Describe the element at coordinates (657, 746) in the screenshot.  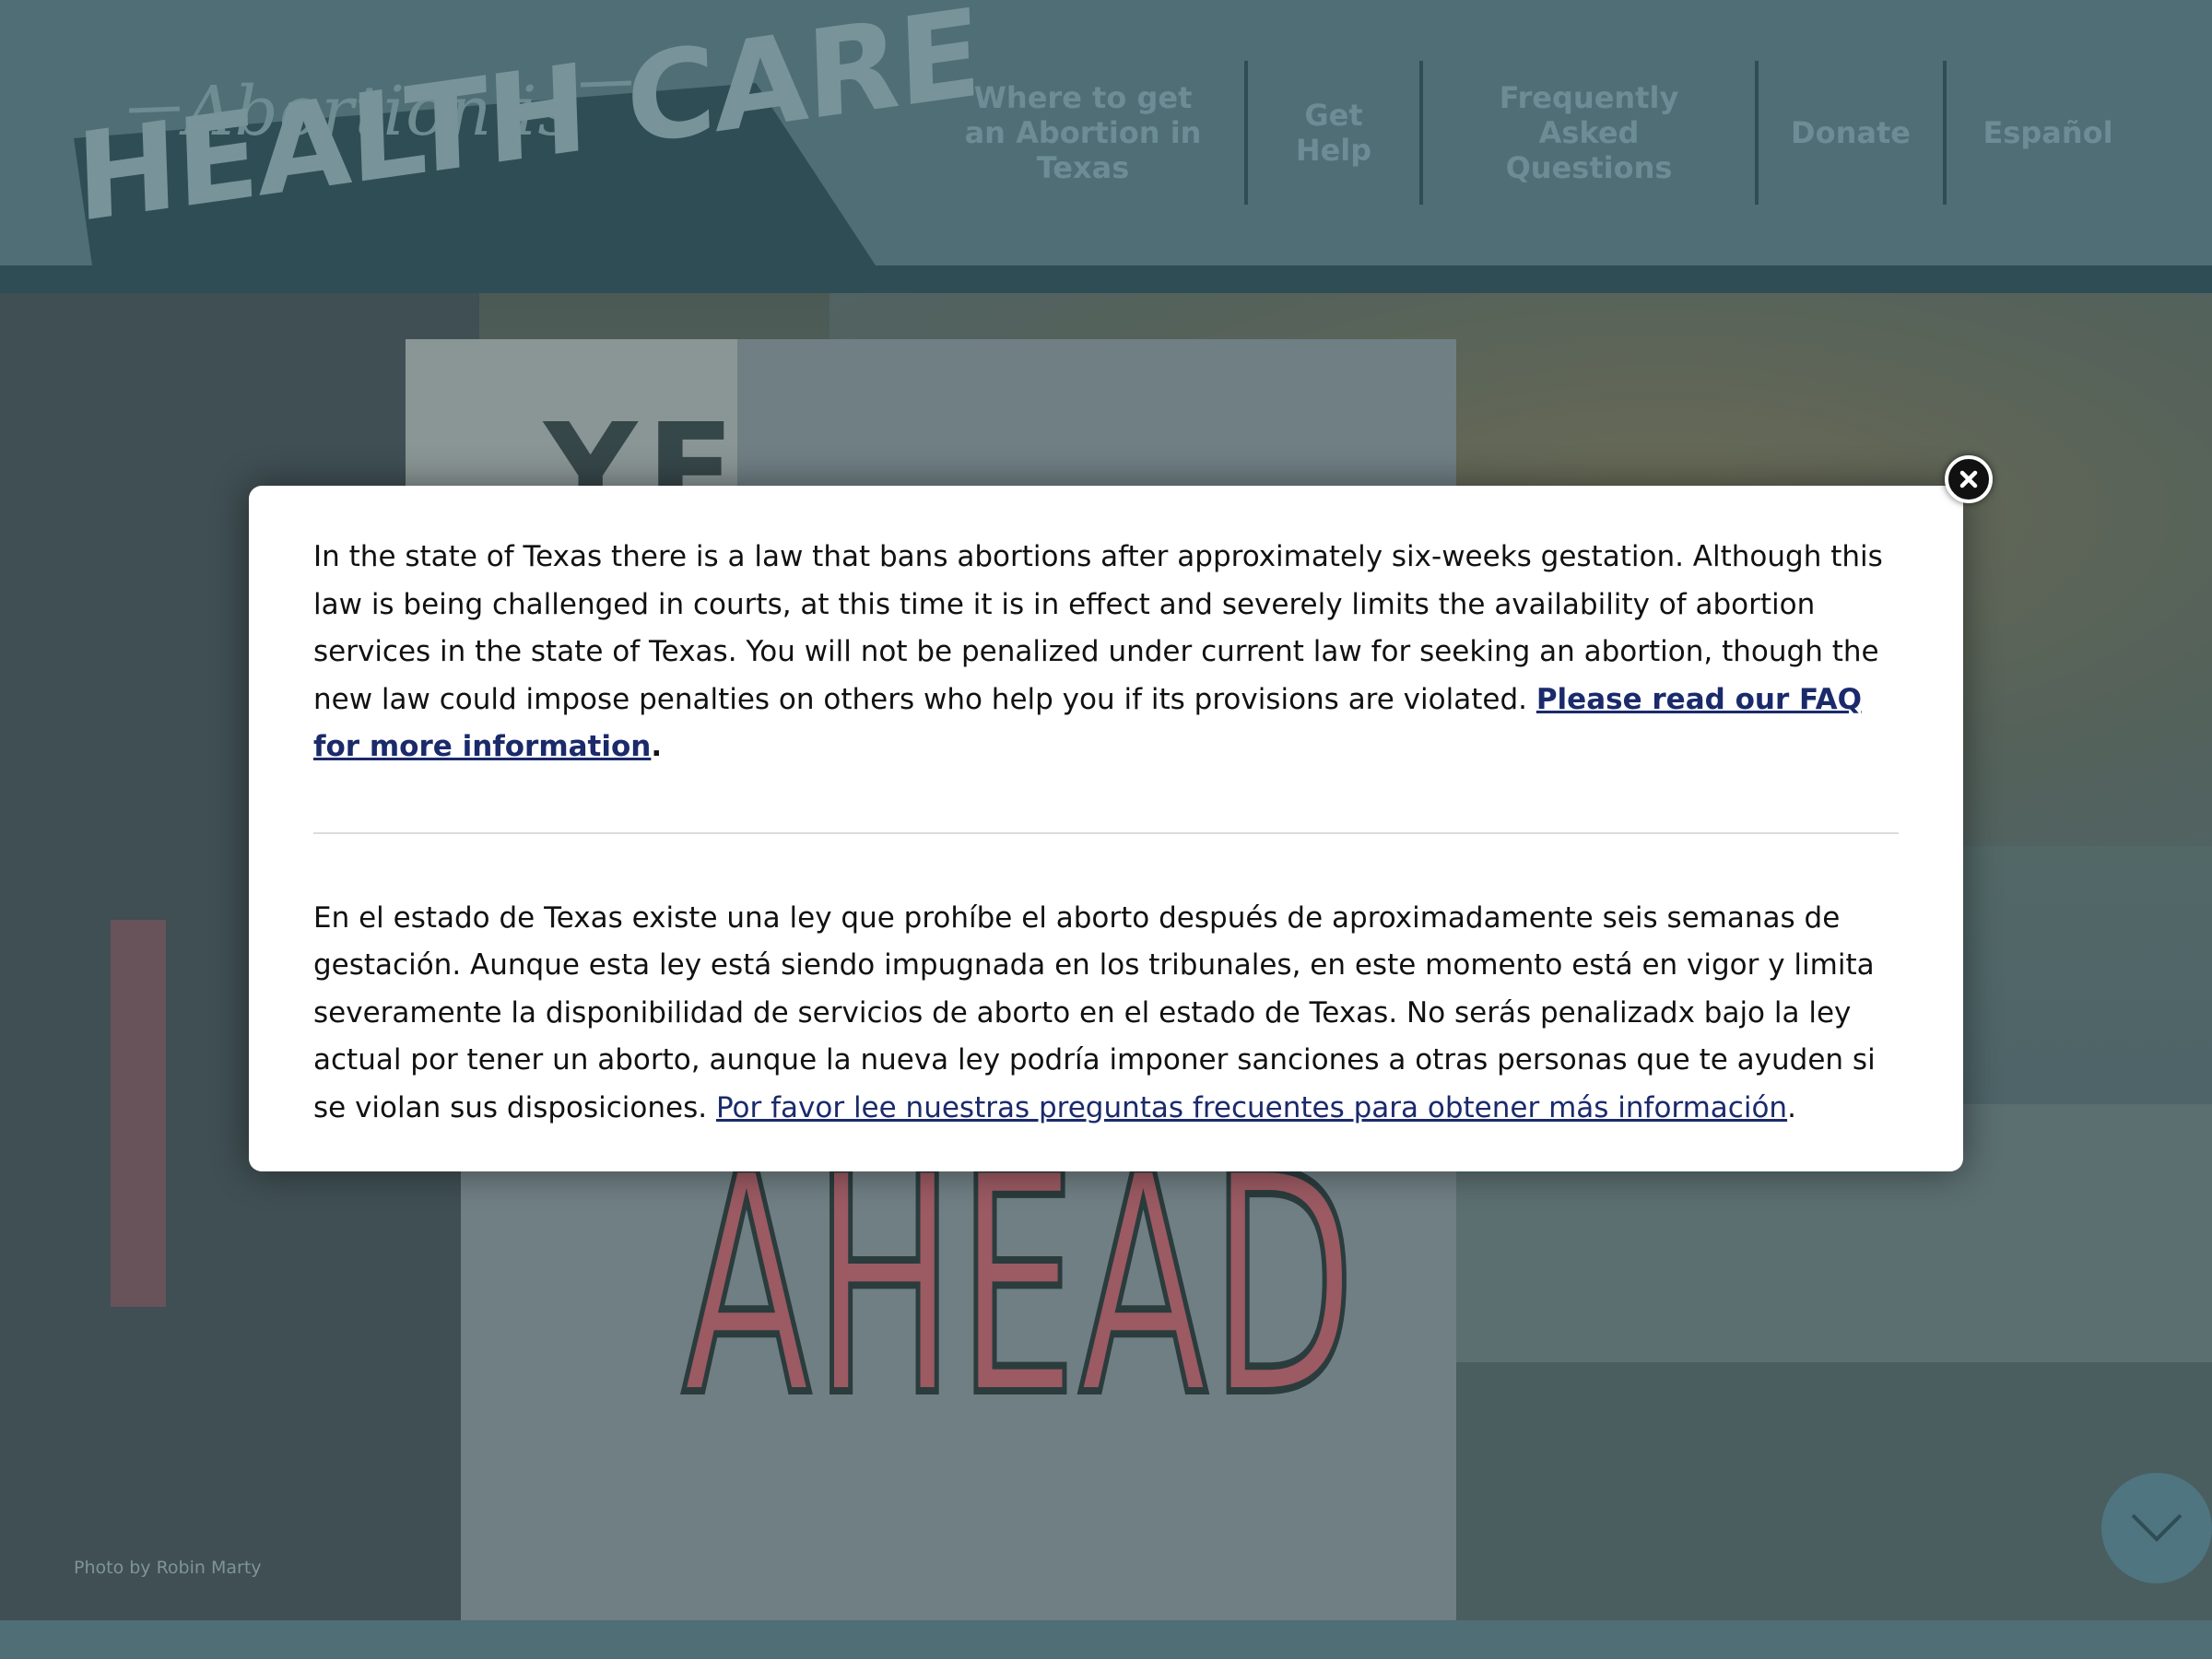
I see `notice-english-suffix: .` at that location.